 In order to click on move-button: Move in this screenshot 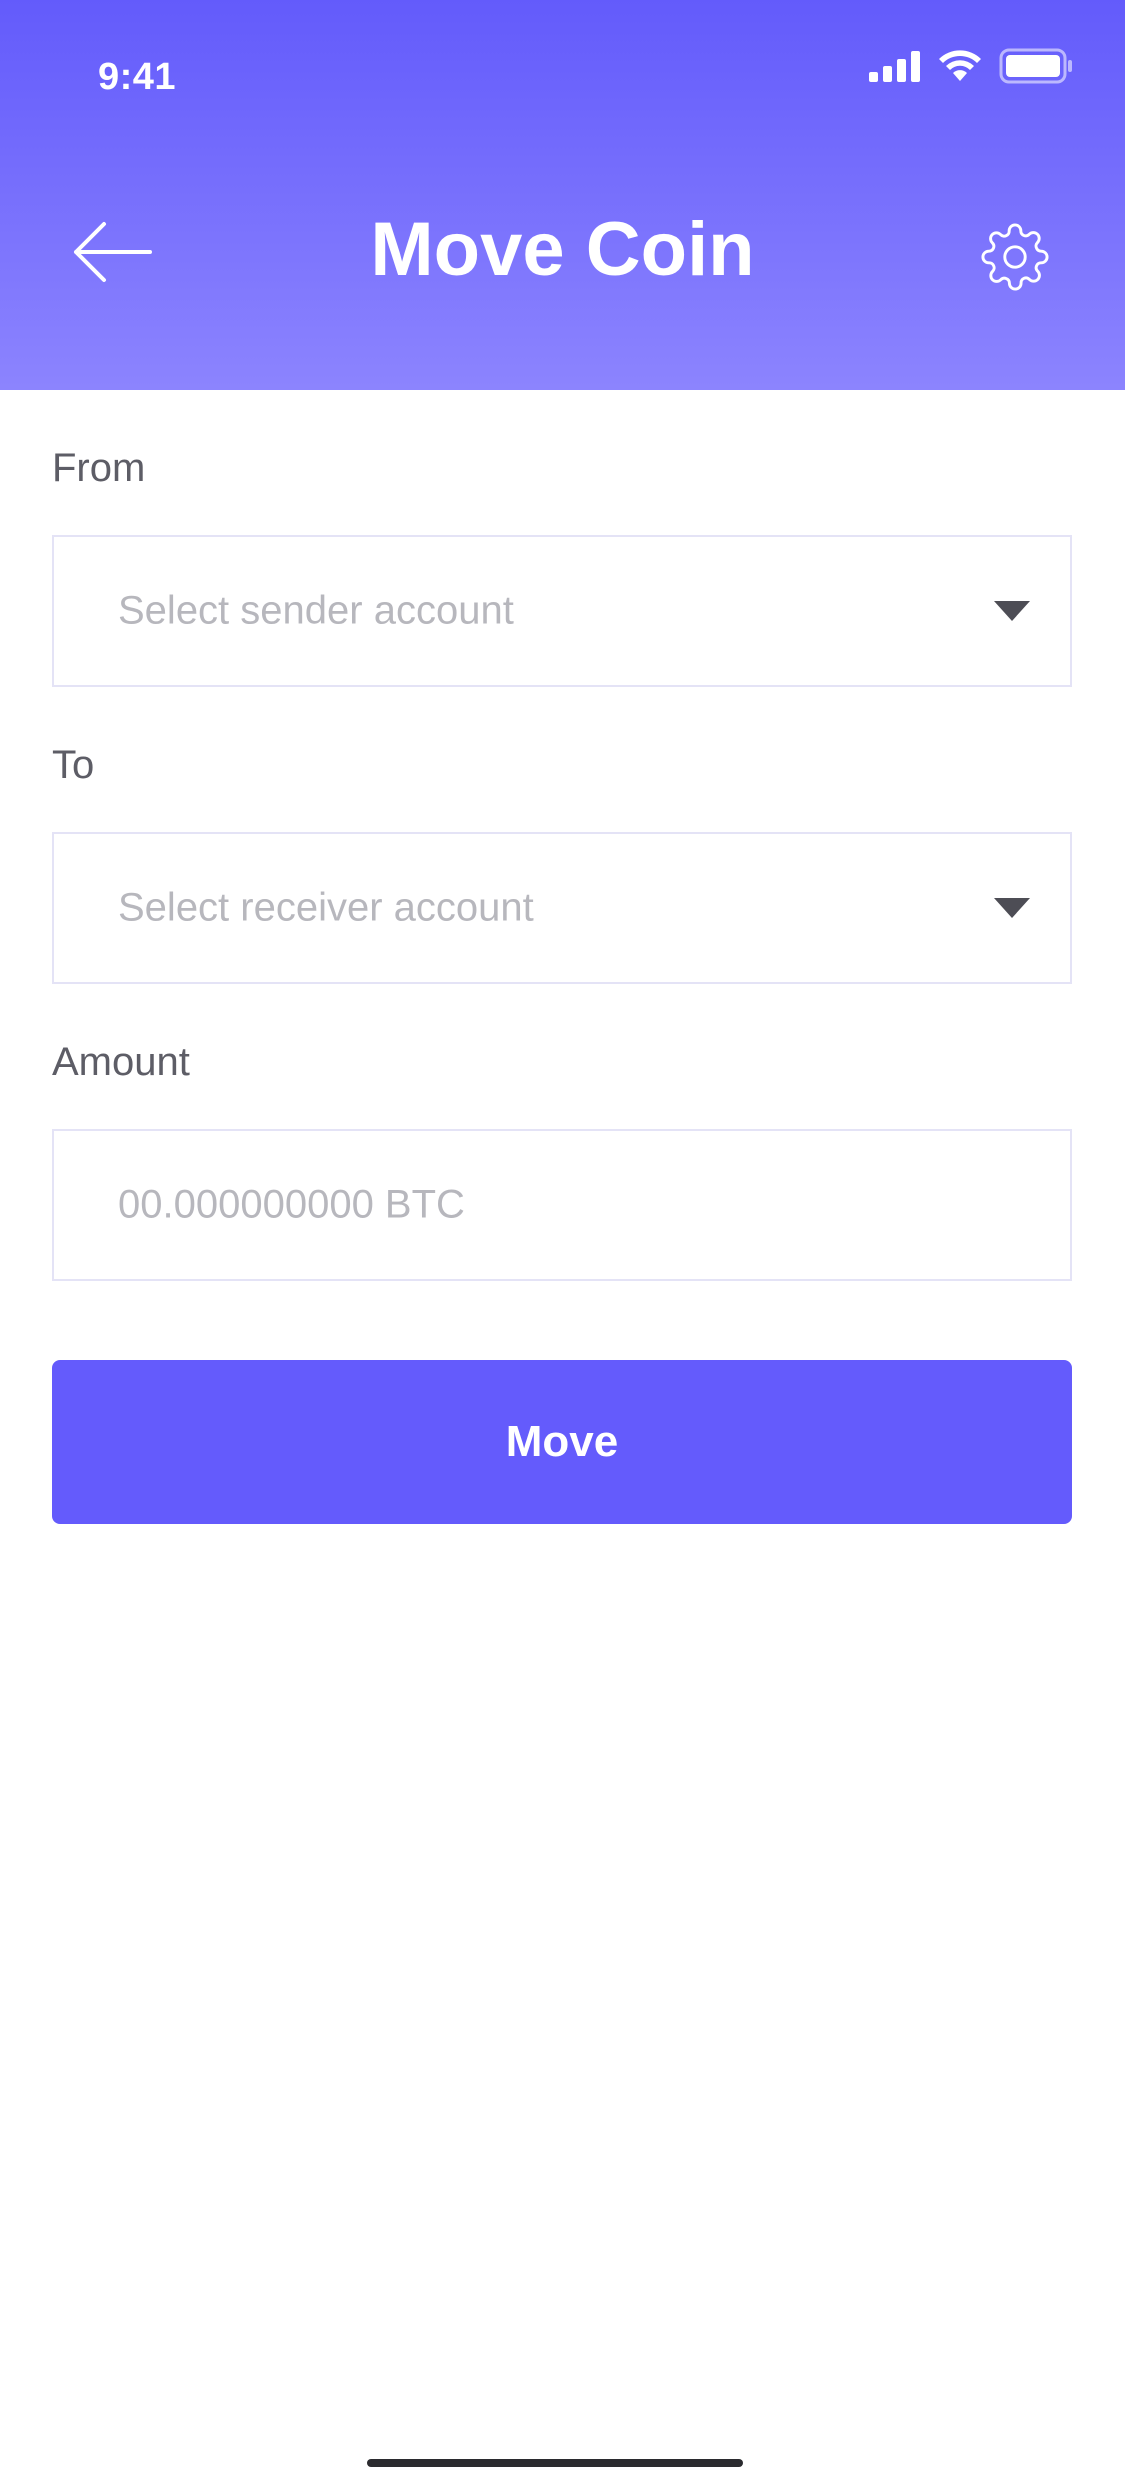, I will do `click(562, 1442)`.